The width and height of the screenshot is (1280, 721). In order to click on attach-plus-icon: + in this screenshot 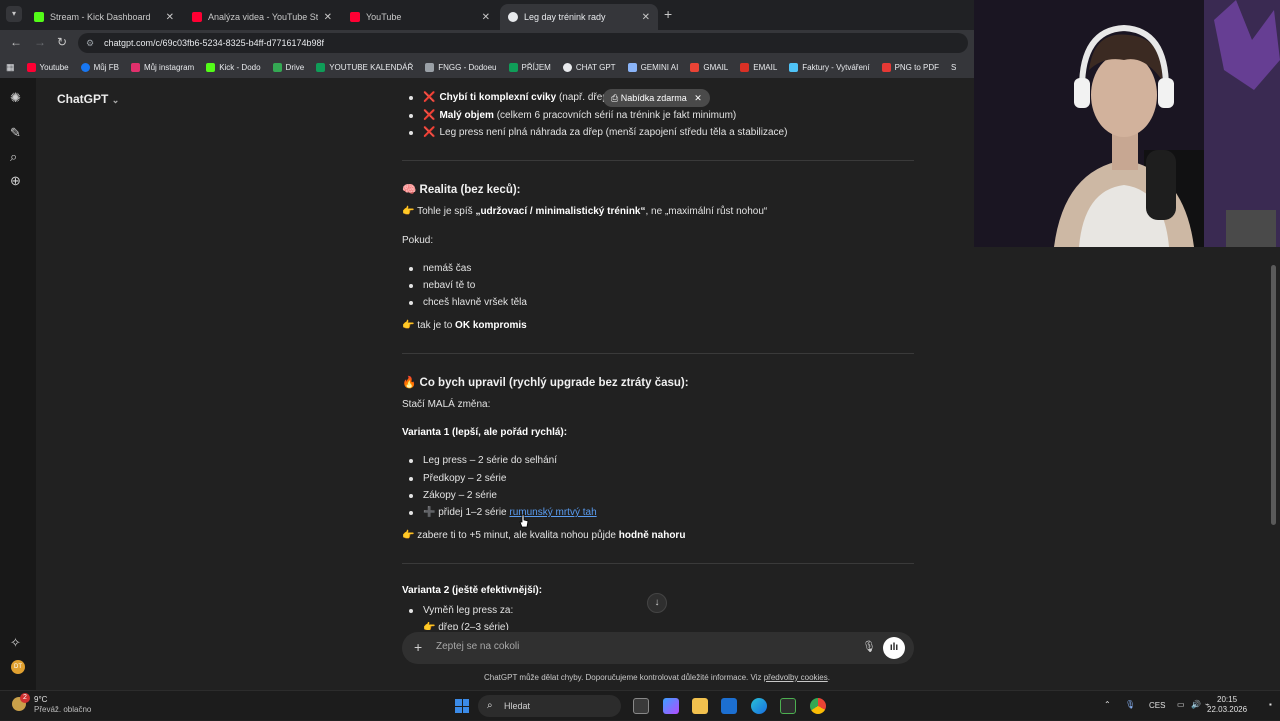, I will do `click(418, 647)`.